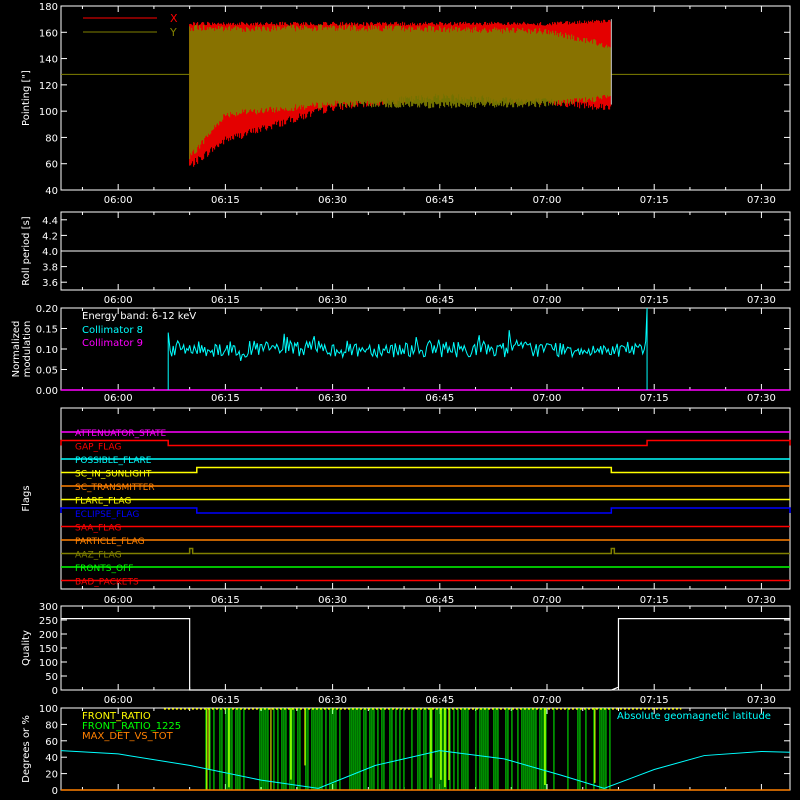  Describe the element at coordinates (50, 283) in the screenshot. I see `y-tick-label: 3.6` at that location.